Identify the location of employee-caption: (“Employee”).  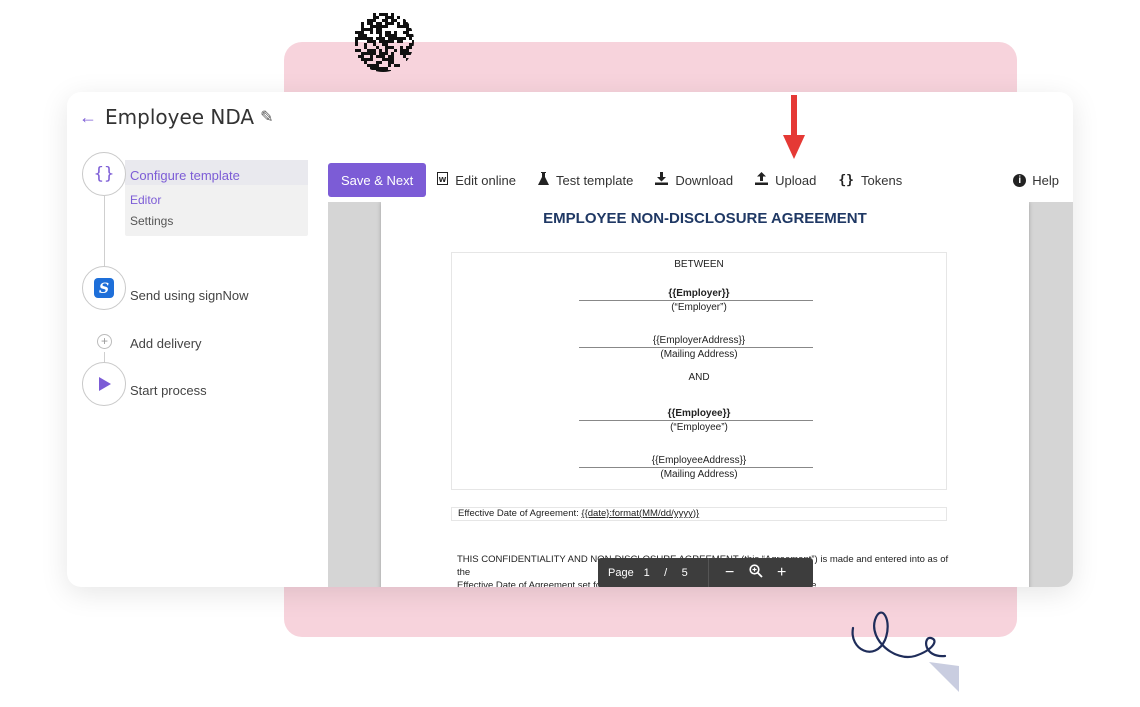
(699, 427).